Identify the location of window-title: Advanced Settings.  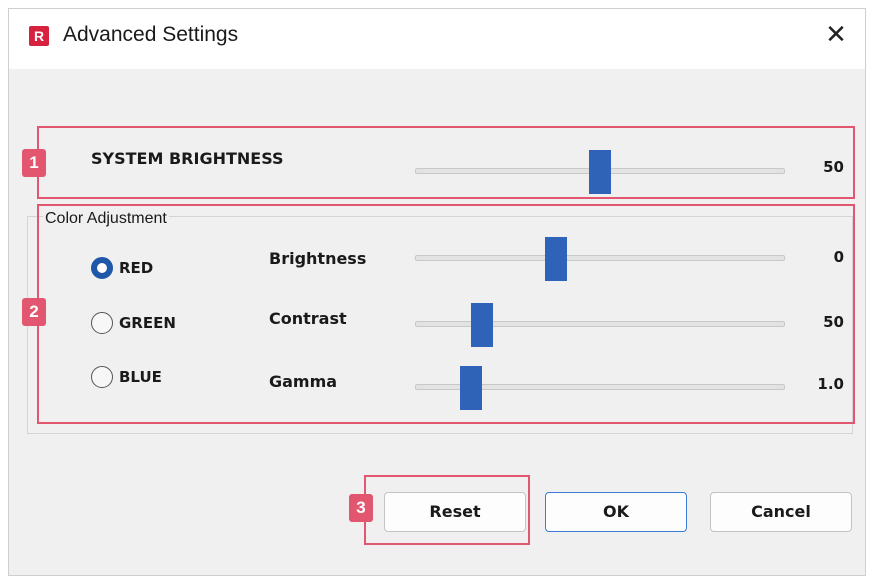
(151, 34).